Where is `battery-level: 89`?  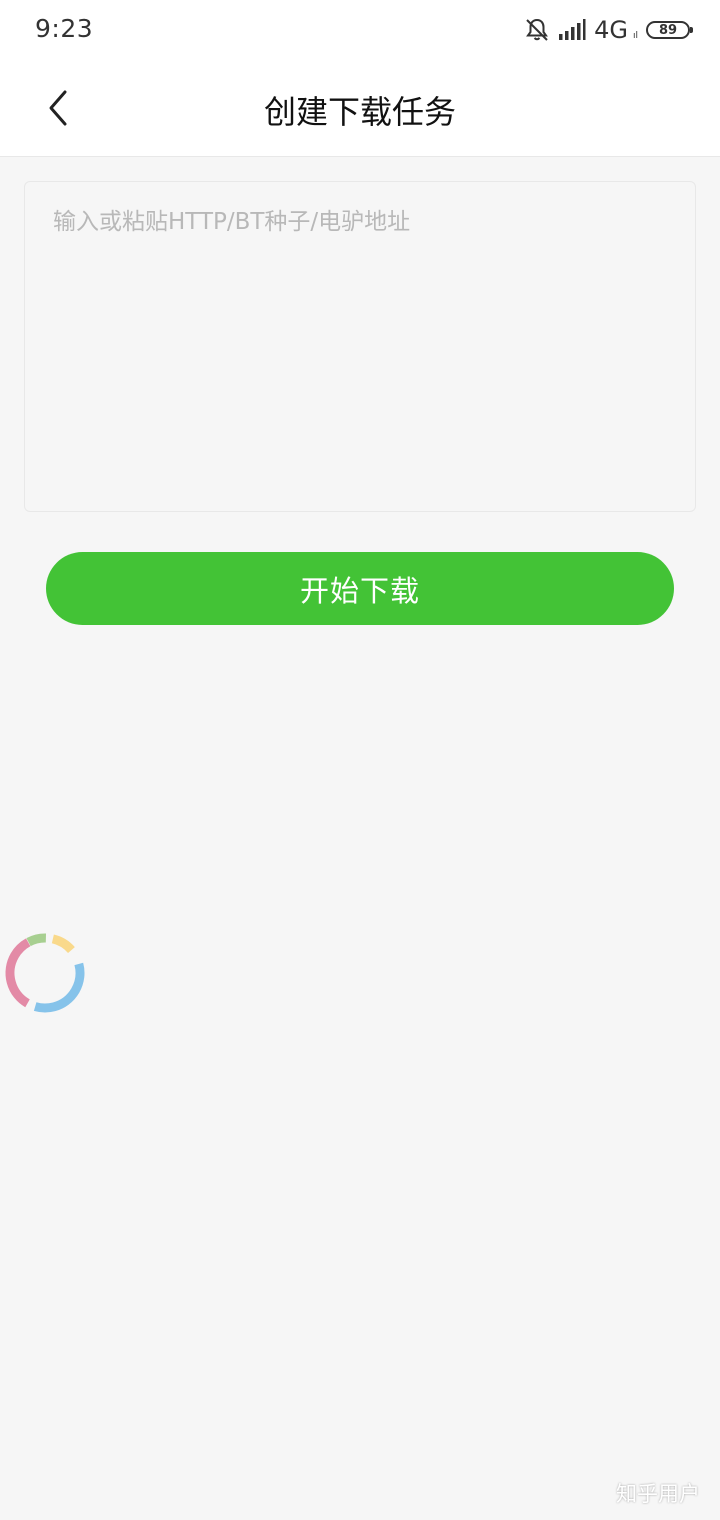
battery-level: 89 is located at coordinates (668, 30).